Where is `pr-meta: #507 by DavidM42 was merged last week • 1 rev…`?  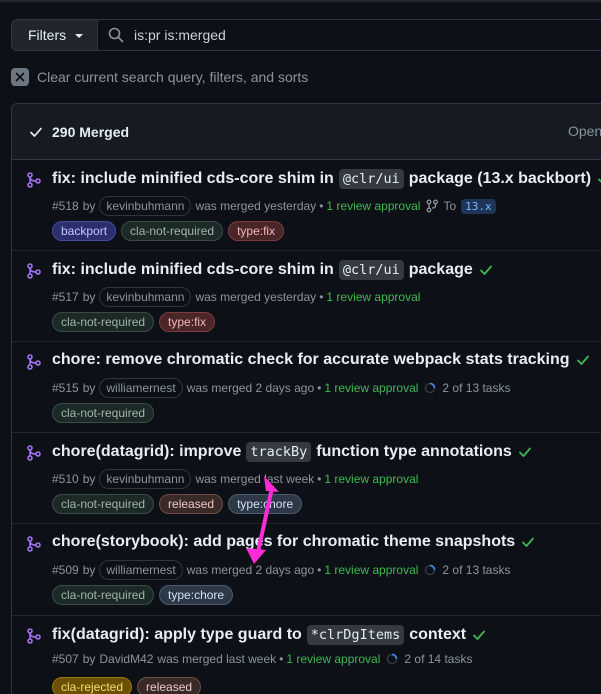 pr-meta: #507 by DavidM42 was merged last week • 1 rev… is located at coordinates (262, 659).